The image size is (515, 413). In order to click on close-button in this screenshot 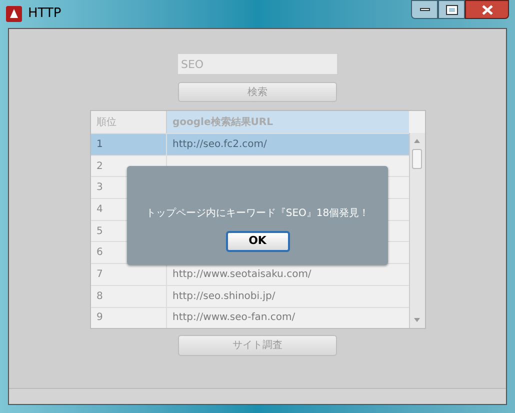, I will do `click(487, 9)`.